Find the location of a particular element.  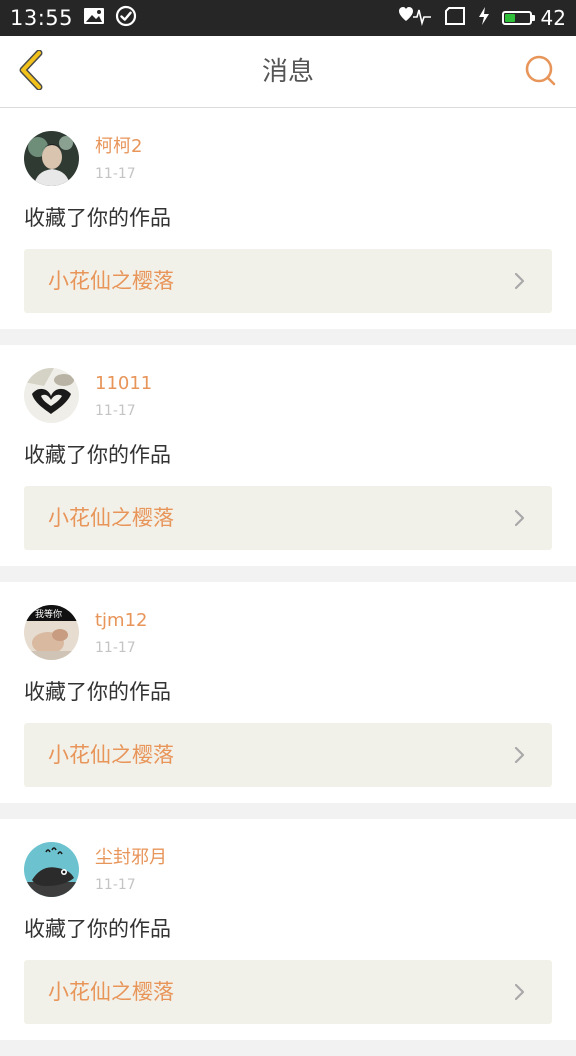

avatar-caption: F 我等你 is located at coordinates (44, 614).